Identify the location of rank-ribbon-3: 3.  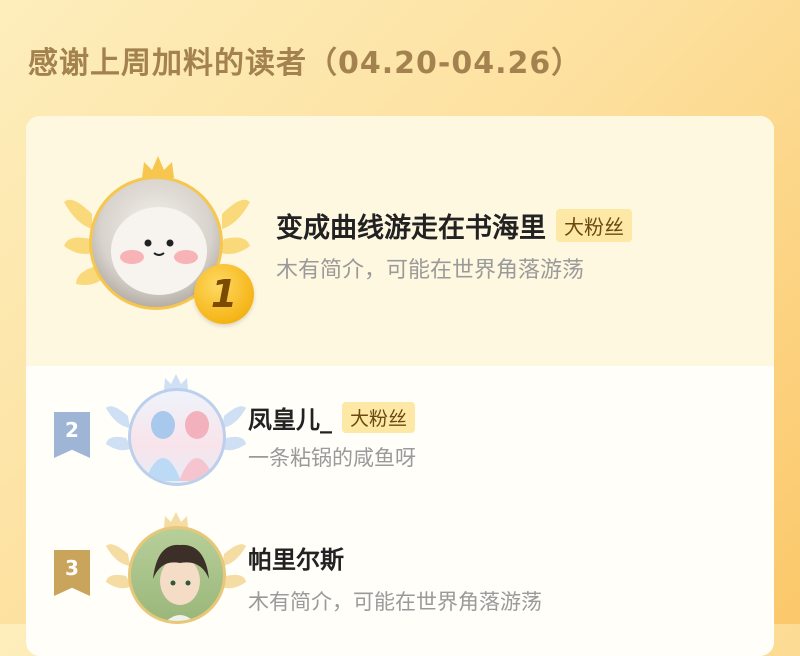
(72, 573).